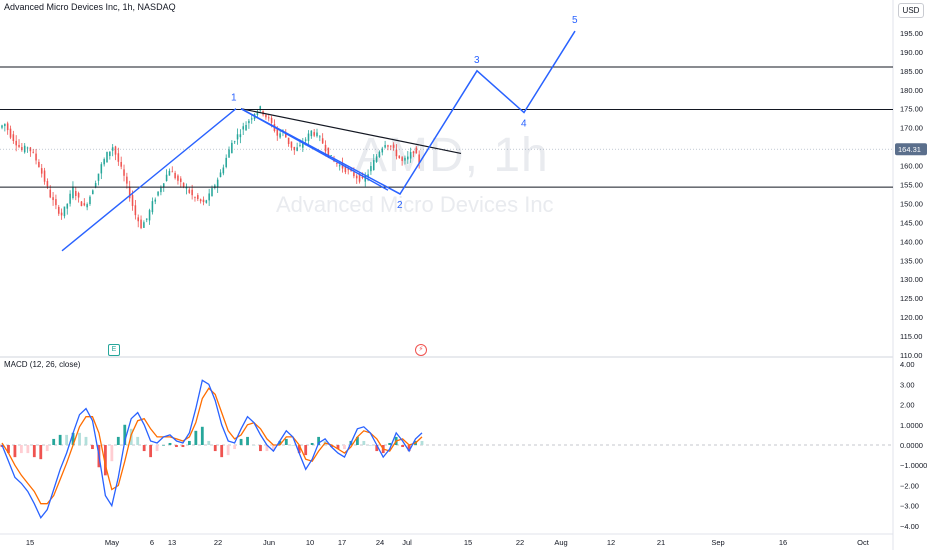 The image size is (932, 550). I want to click on time-tick-label: Oct, so click(863, 542).